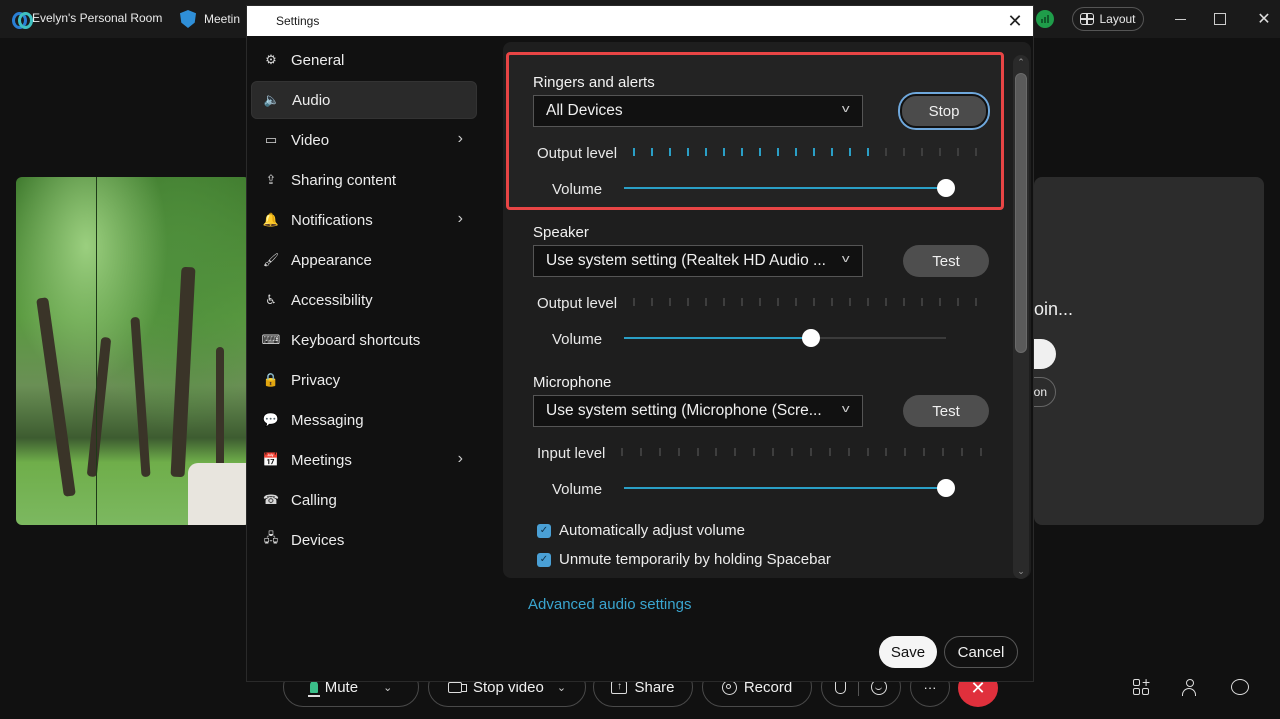 Image resolution: width=1280 pixels, height=719 pixels. I want to click on microphone-volume-slider, so click(789, 488).